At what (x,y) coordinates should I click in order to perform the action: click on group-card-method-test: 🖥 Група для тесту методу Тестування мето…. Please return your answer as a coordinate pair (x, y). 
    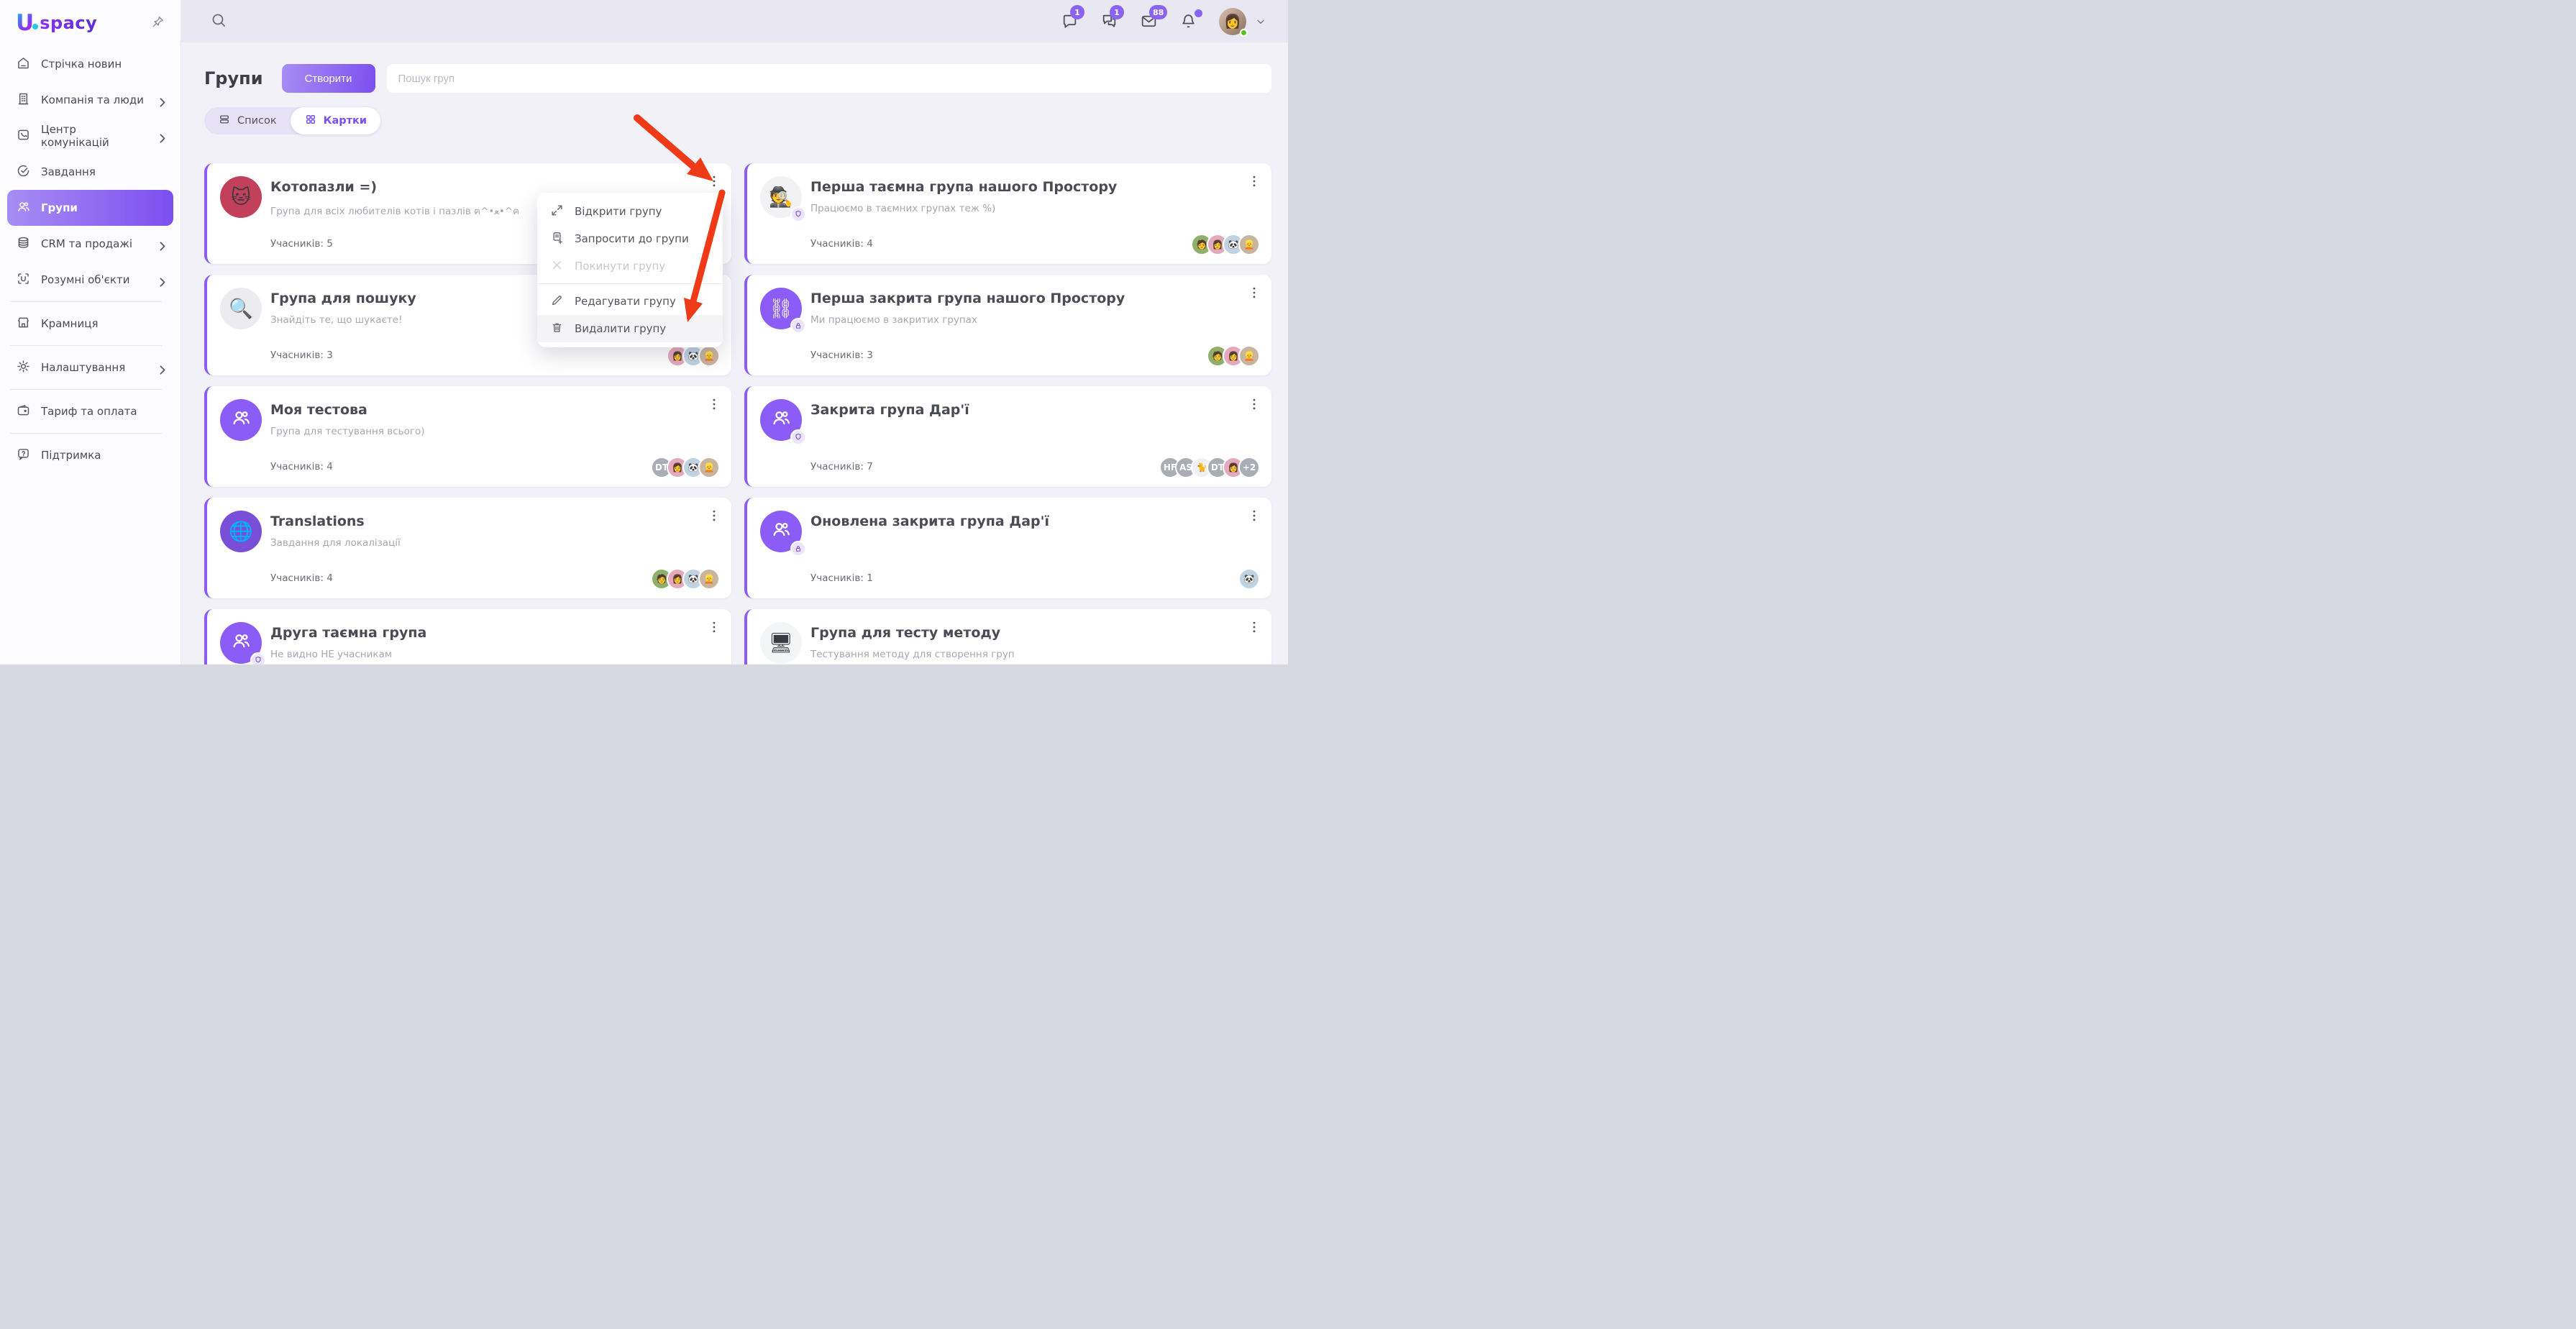
    Looking at the image, I should click on (1007, 636).